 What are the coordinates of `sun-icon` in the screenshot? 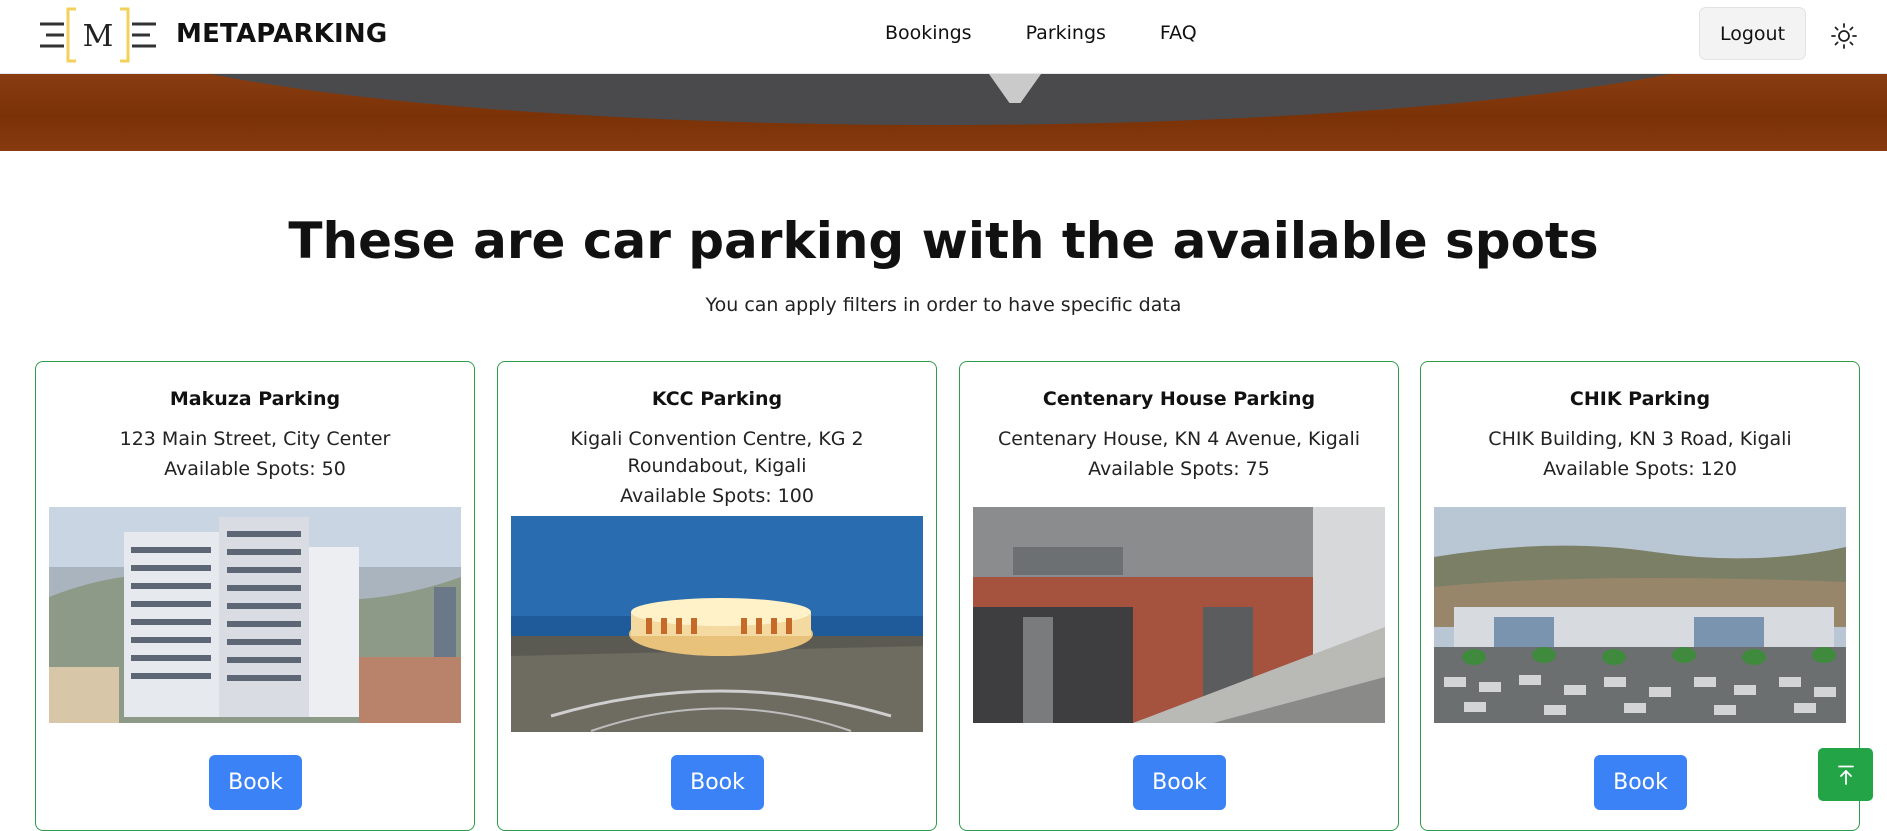 It's located at (1844, 36).